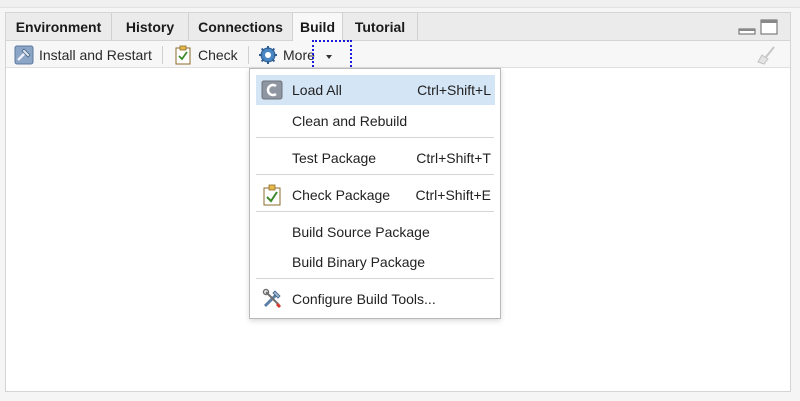  Describe the element at coordinates (769, 27) in the screenshot. I see `maximize-icon` at that location.